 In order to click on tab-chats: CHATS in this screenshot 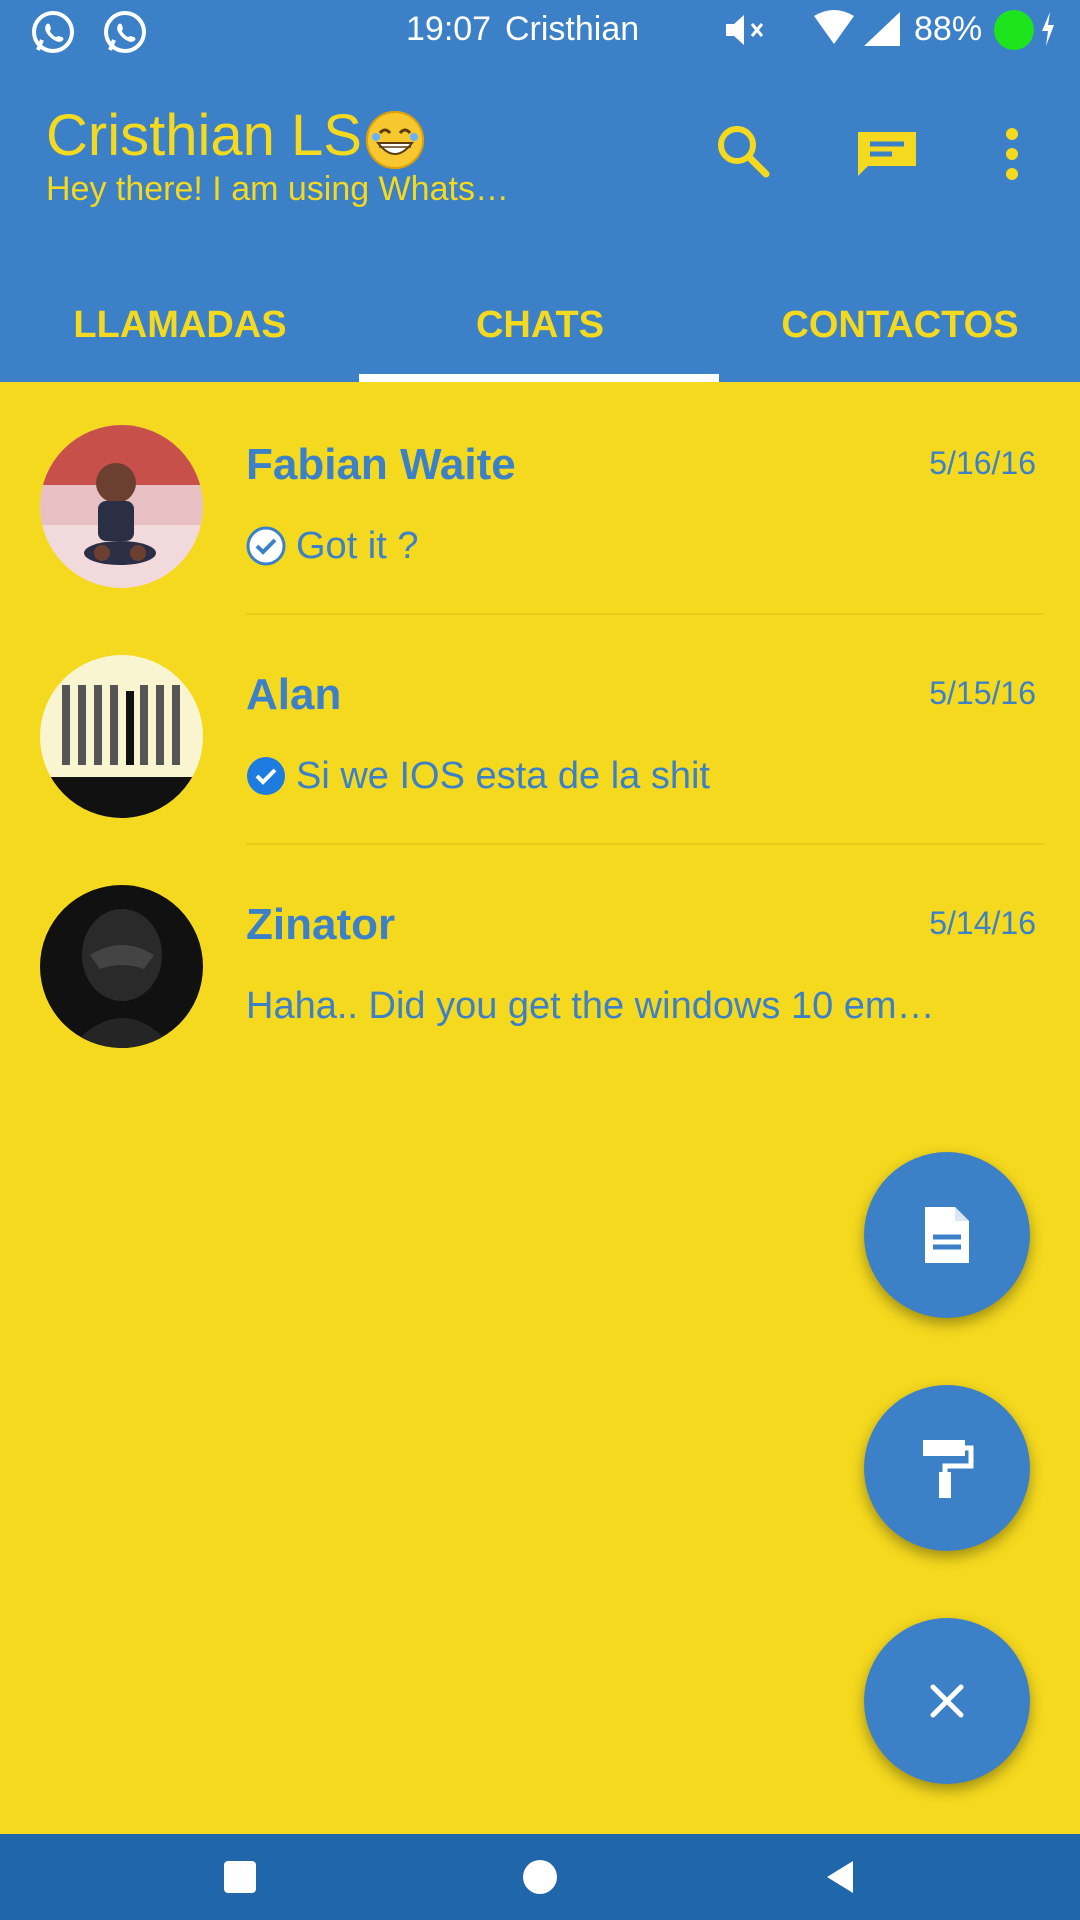, I will do `click(540, 333)`.